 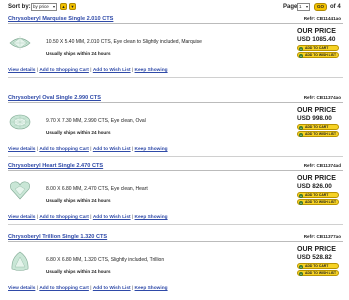 What do you see at coordinates (174, 8) in the screenshot?
I see `sort-pagination-bar: Sort by: by price ▾ ▲ ▼ Page 1 ▾ GO of 4` at bounding box center [174, 8].